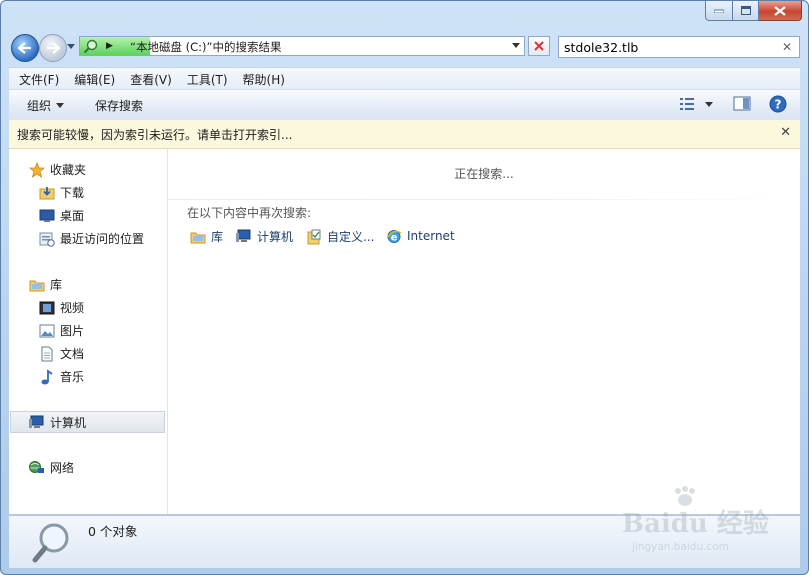 This screenshot has width=809, height=575. Describe the element at coordinates (680, 547) in the screenshot. I see `watermark-url: jingyan.baidu.com` at that location.